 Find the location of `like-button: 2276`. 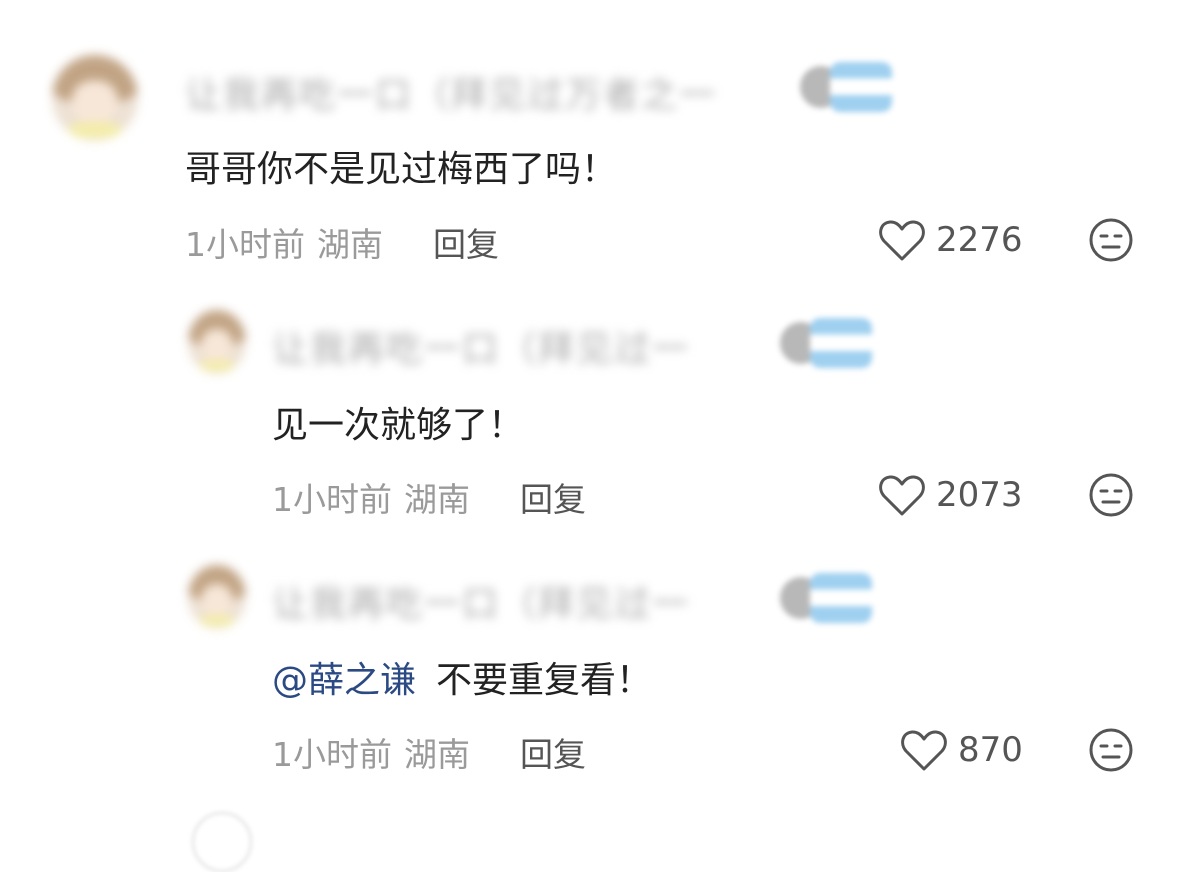

like-button: 2276 is located at coordinates (950, 240).